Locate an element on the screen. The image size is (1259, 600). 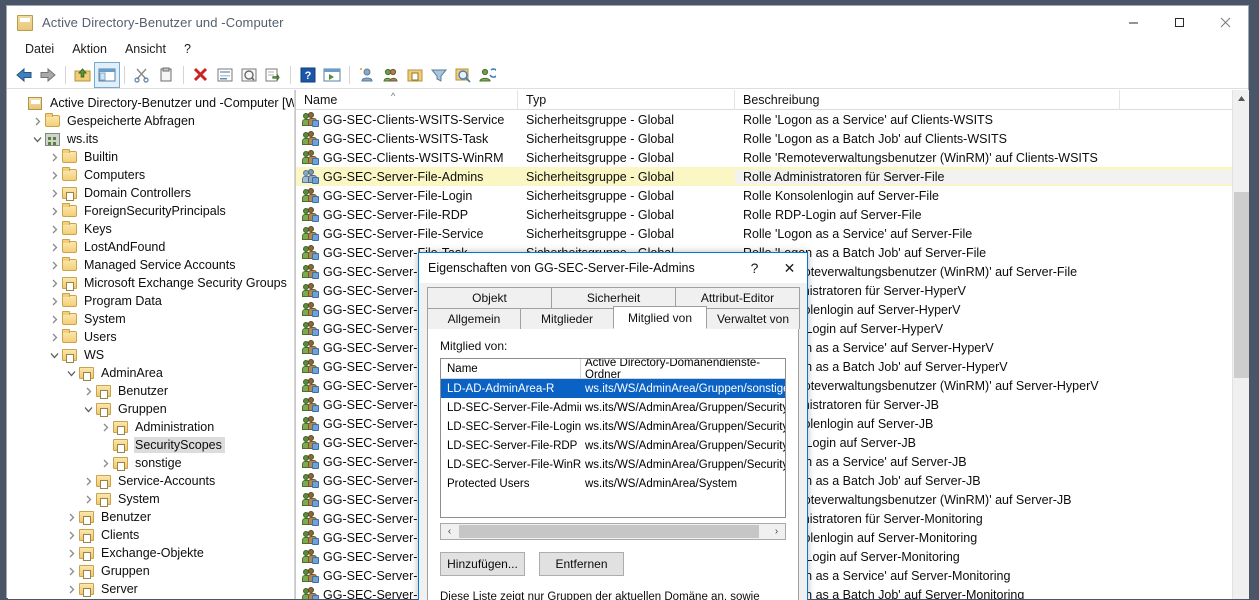
tree-item-foreignsecurityprincipals: ForeignSecurityPrincipals is located at coordinates (151, 211).